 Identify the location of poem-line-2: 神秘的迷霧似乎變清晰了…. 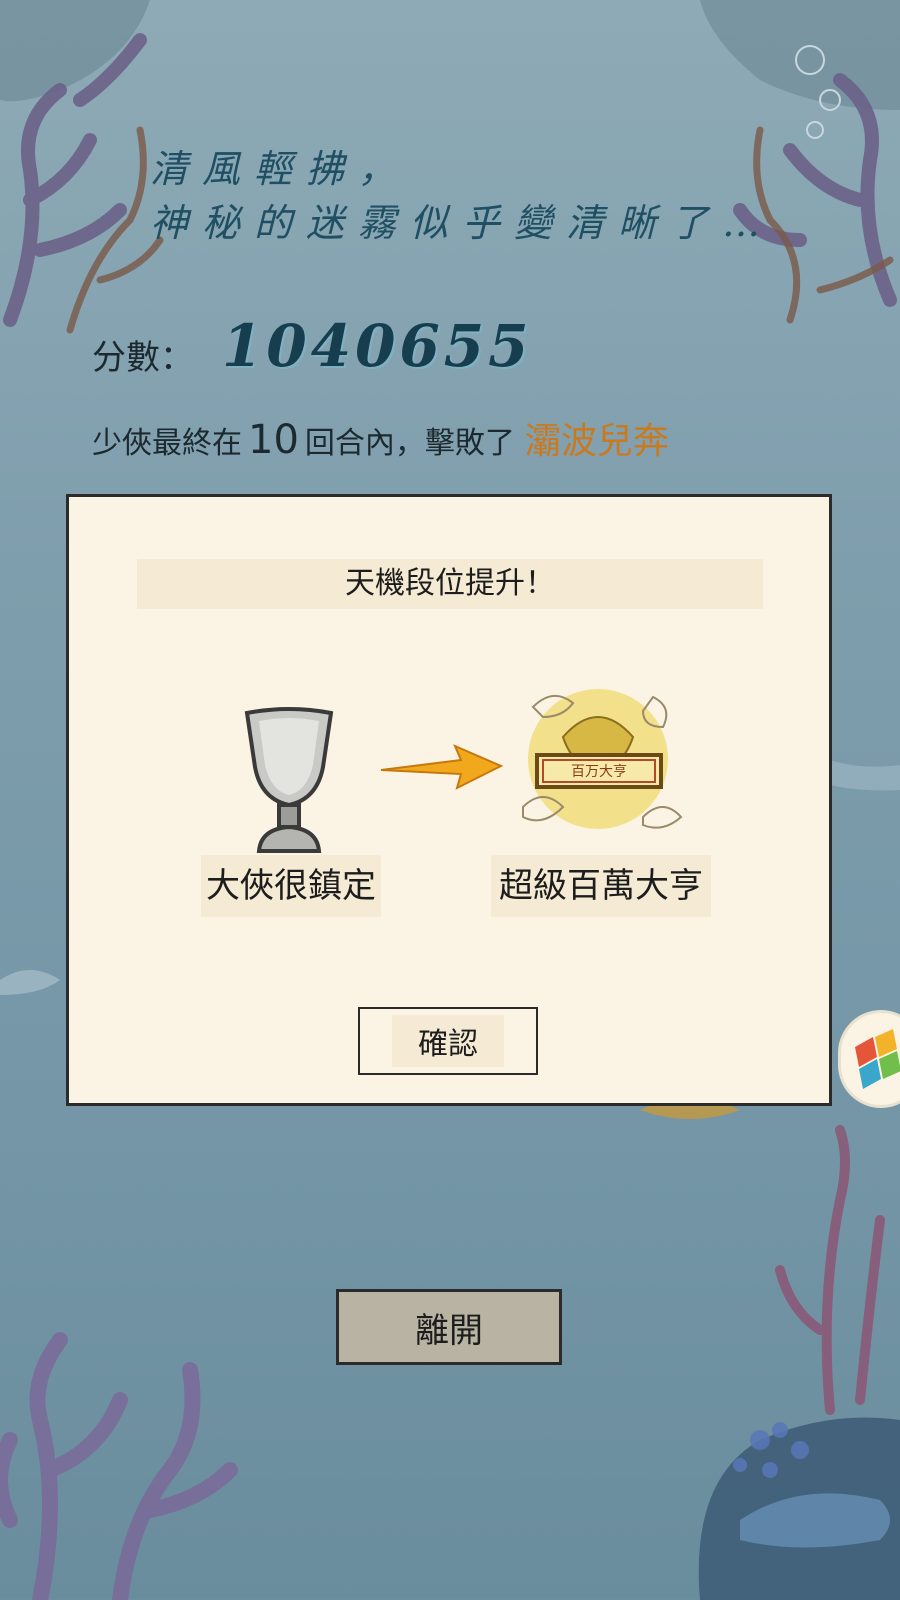
(462, 223).